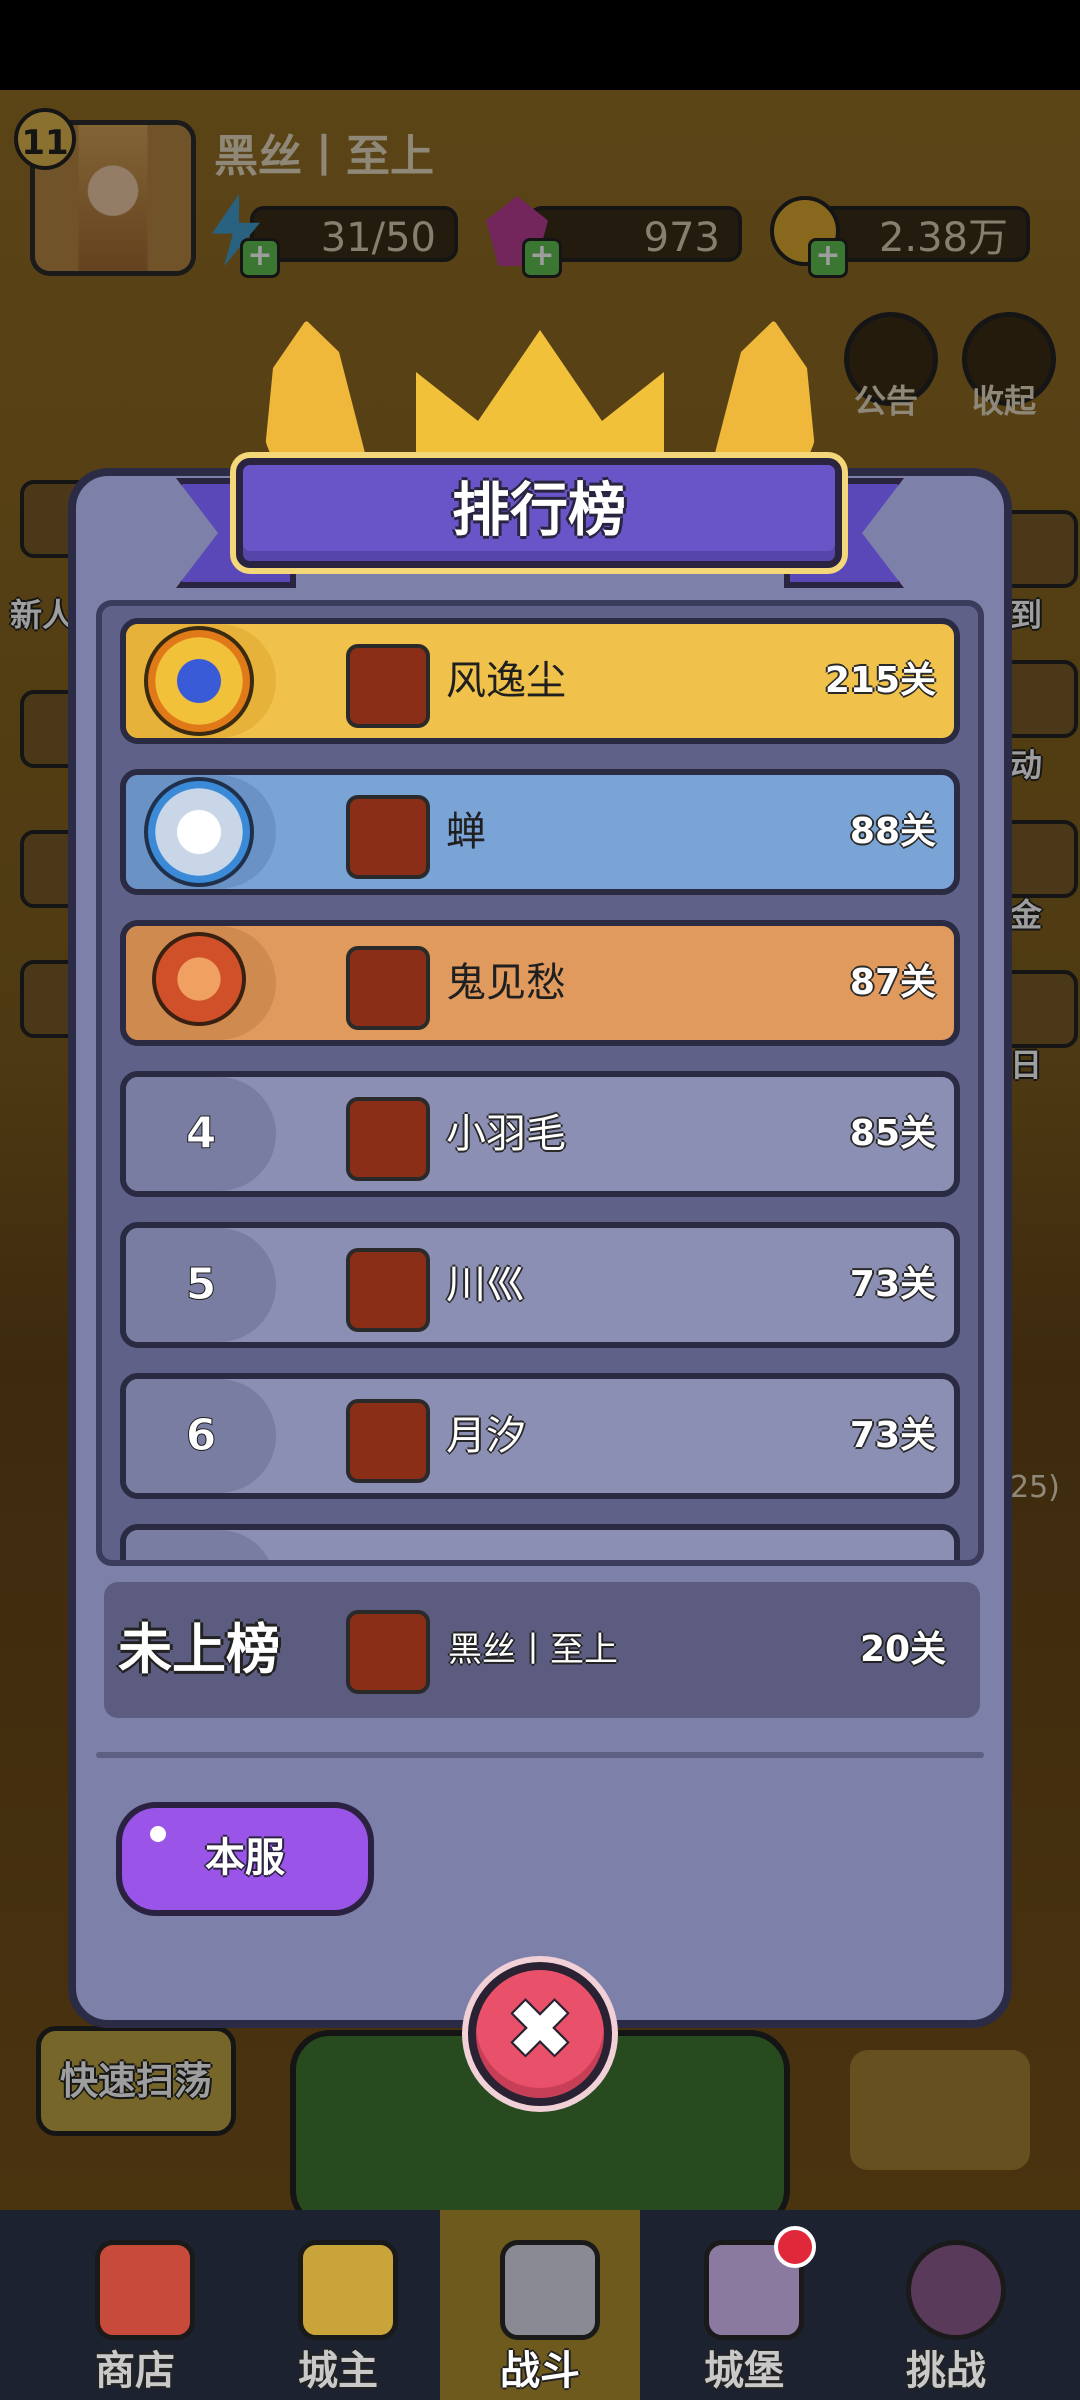  I want to click on collapse-label: 收起, so click(1003, 401).